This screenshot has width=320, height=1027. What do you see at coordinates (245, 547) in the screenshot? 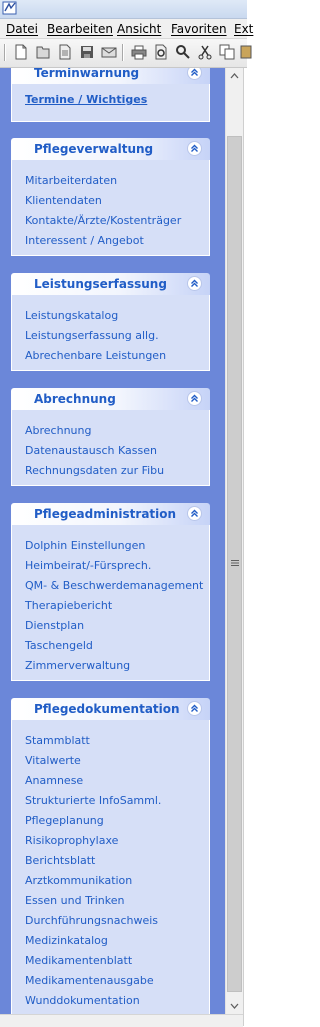
I see `window-edge` at bounding box center [245, 547].